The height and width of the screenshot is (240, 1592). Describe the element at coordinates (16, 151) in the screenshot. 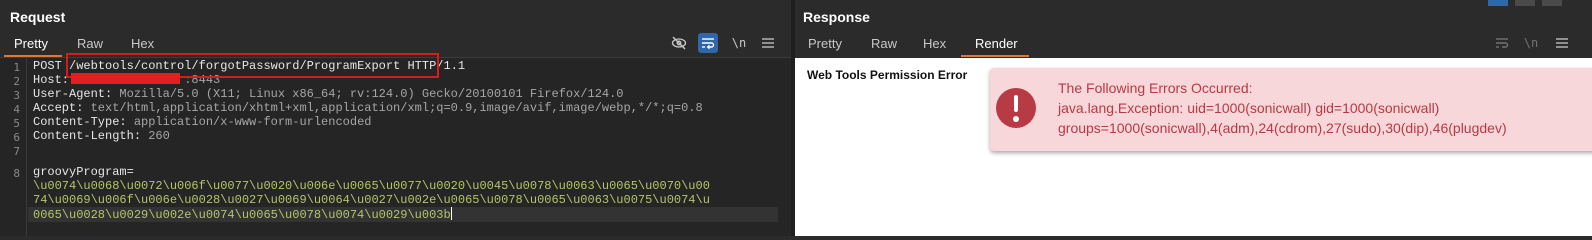

I see `line-number: 7` at that location.